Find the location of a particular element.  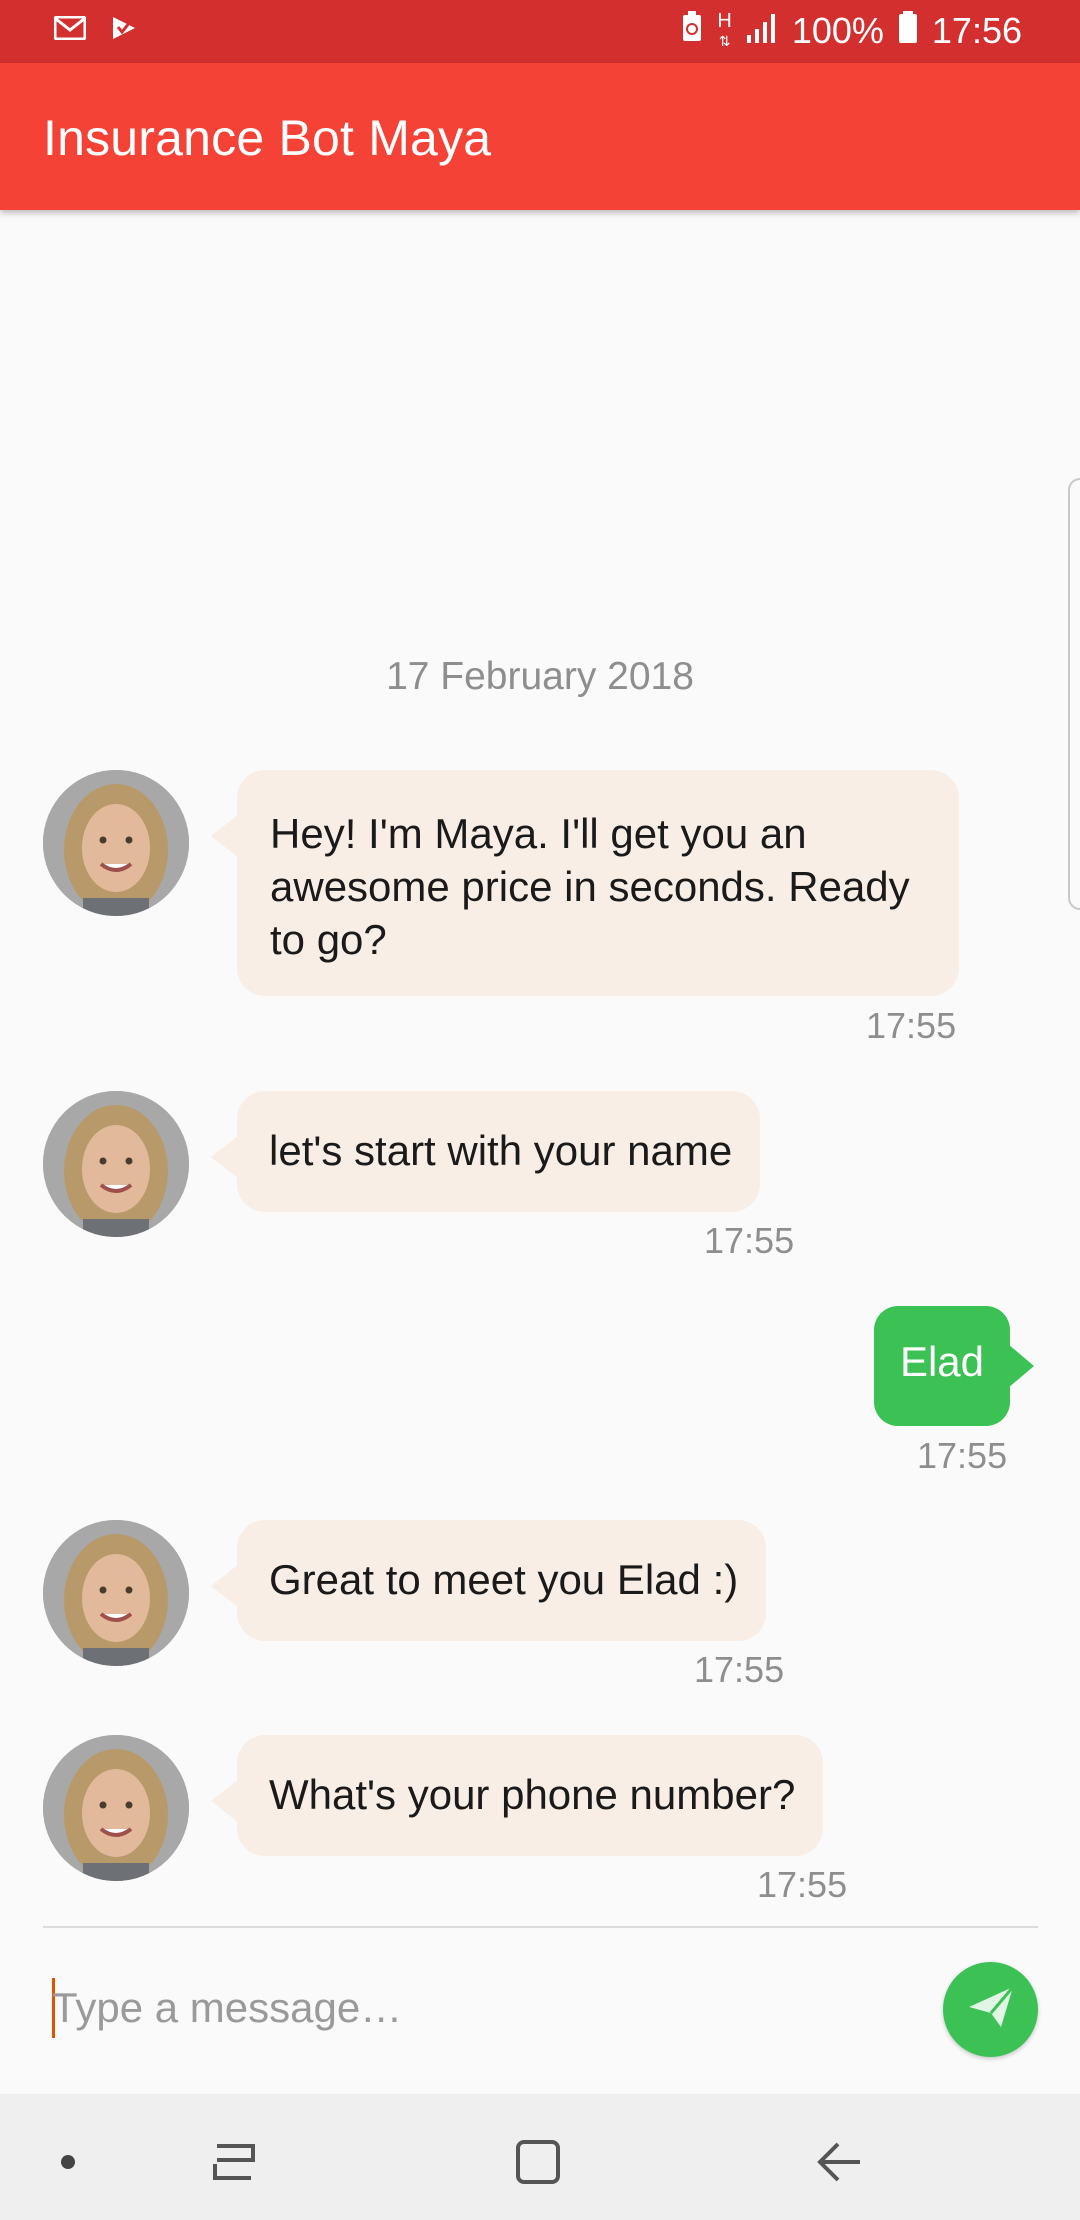

home-icon is located at coordinates (538, 2162).